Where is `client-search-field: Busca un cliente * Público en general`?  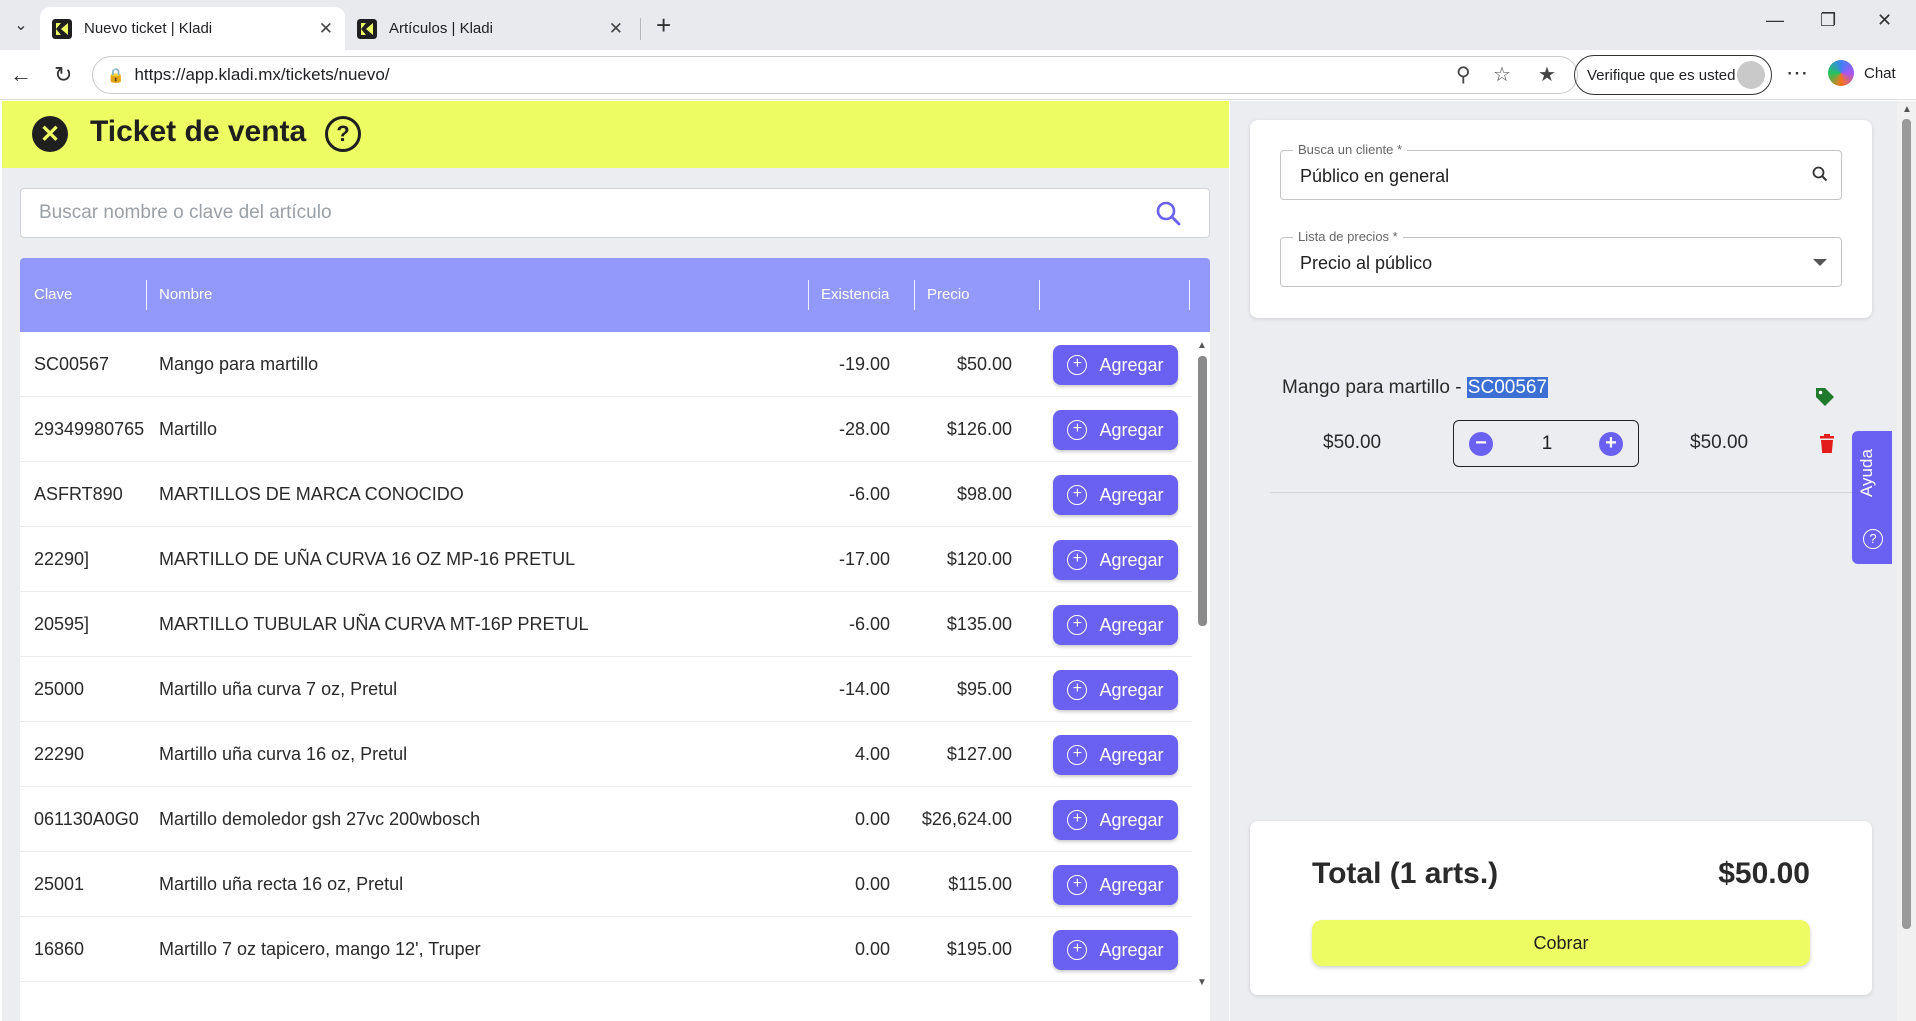
client-search-field: Busca un cliente * Público en general is located at coordinates (1561, 171).